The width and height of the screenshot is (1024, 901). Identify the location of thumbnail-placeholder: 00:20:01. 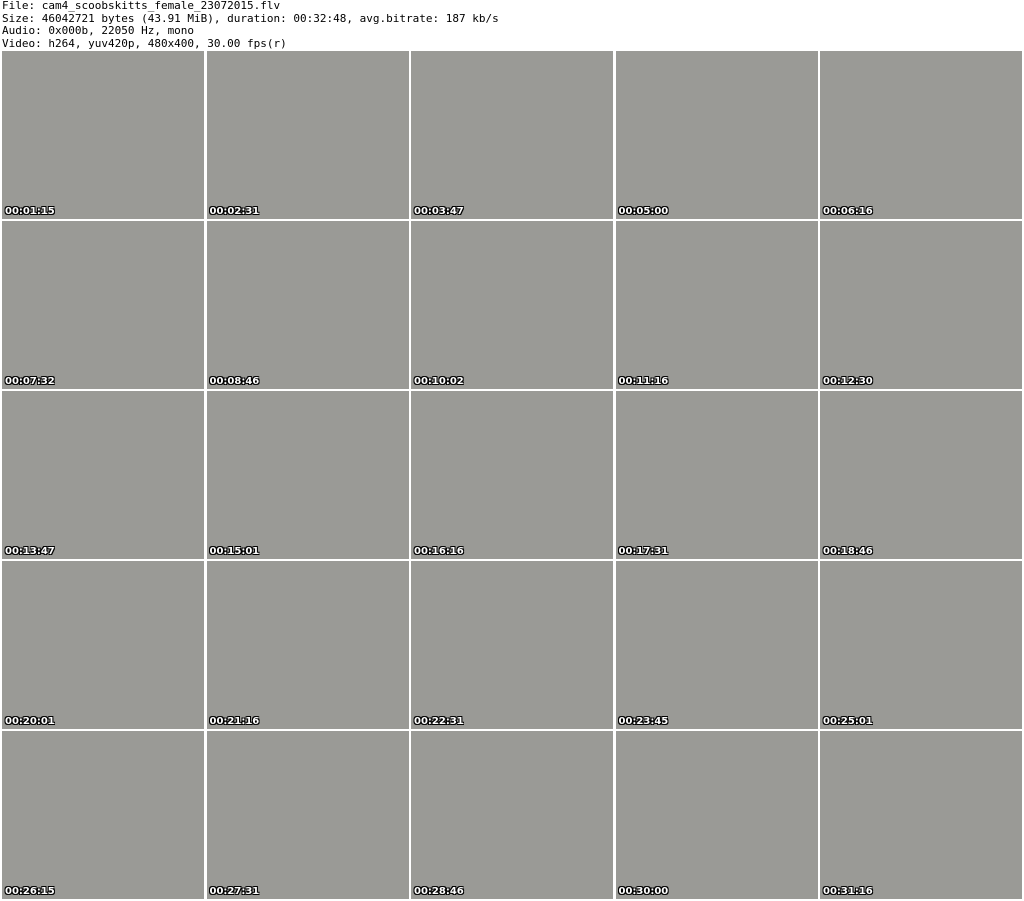
(103, 645).